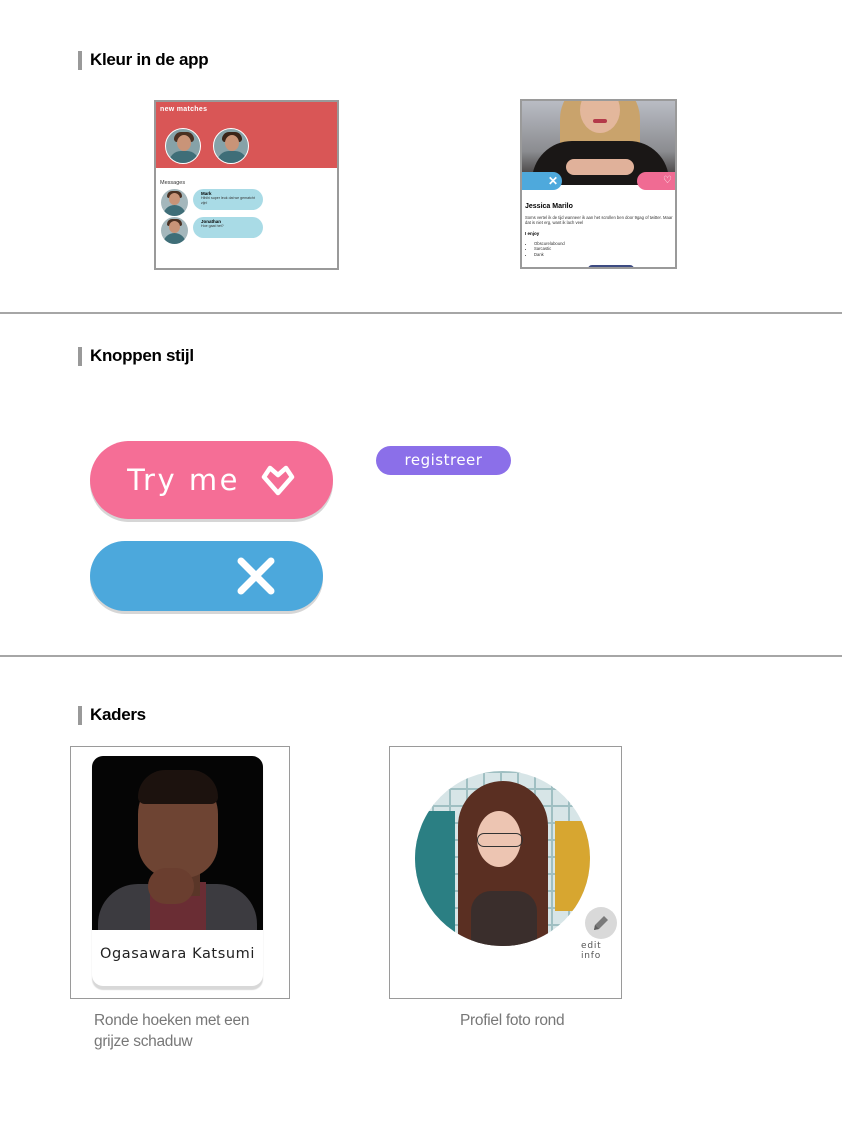  I want to click on pencil-icon, so click(601, 923).